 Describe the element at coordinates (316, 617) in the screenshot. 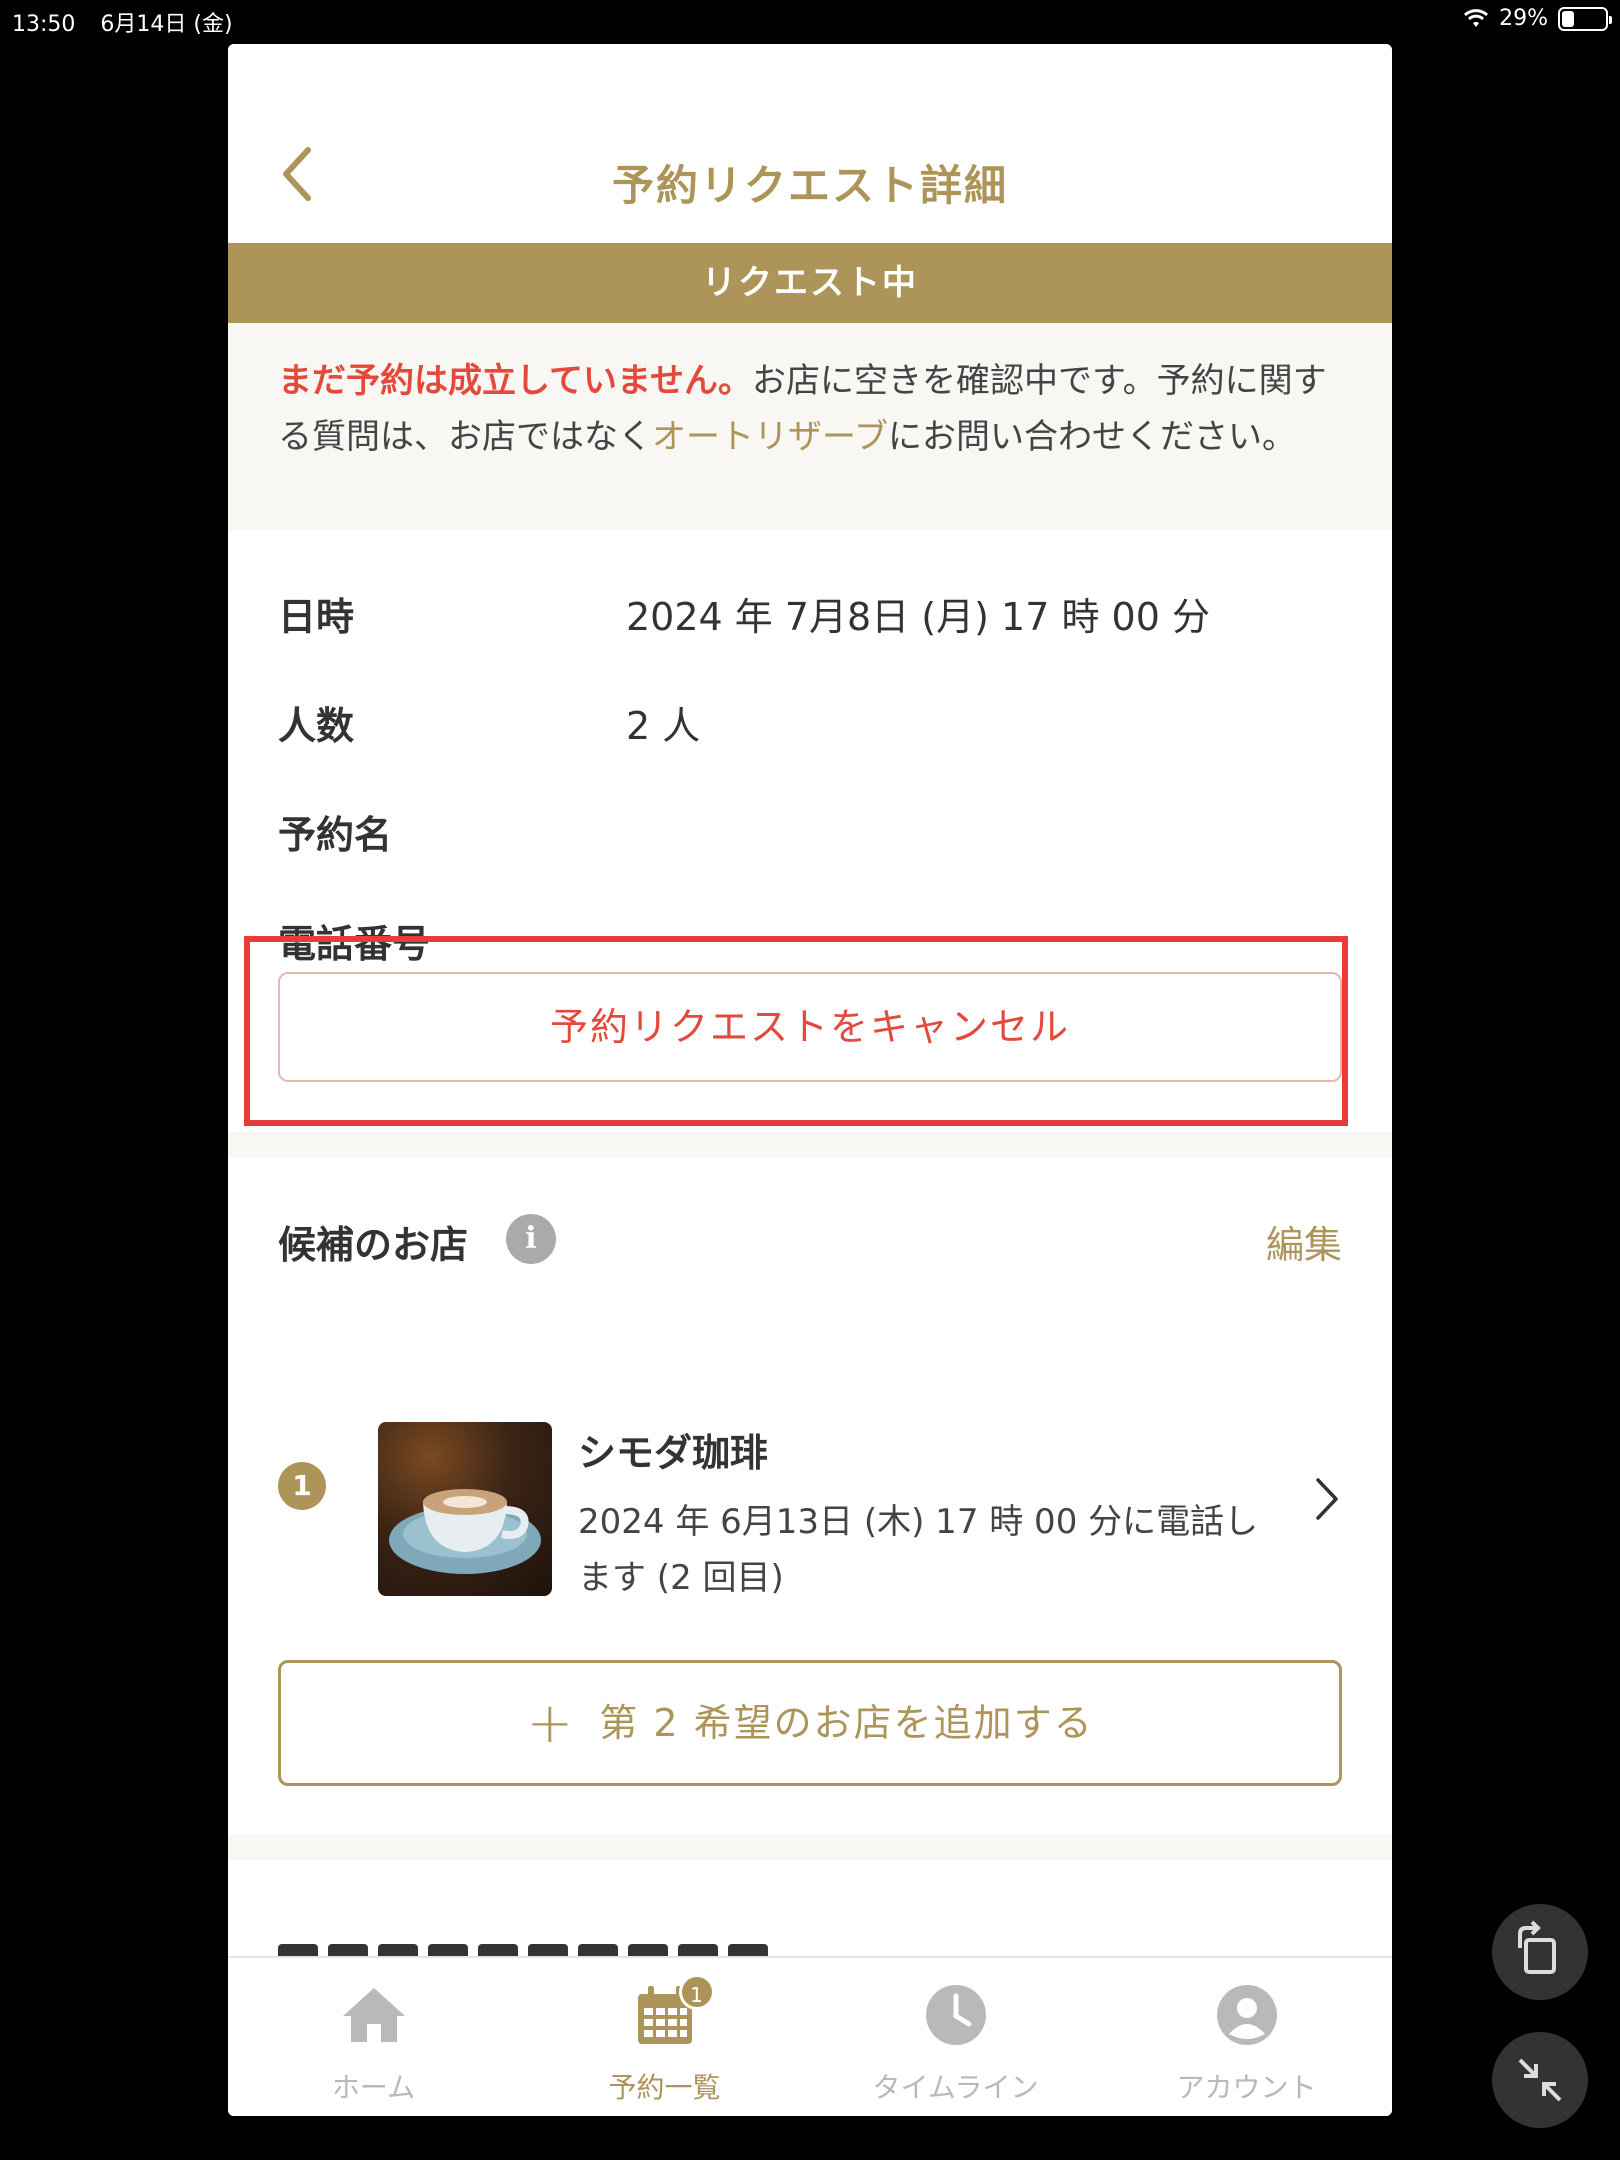

I see `detail-label: 日時` at that location.